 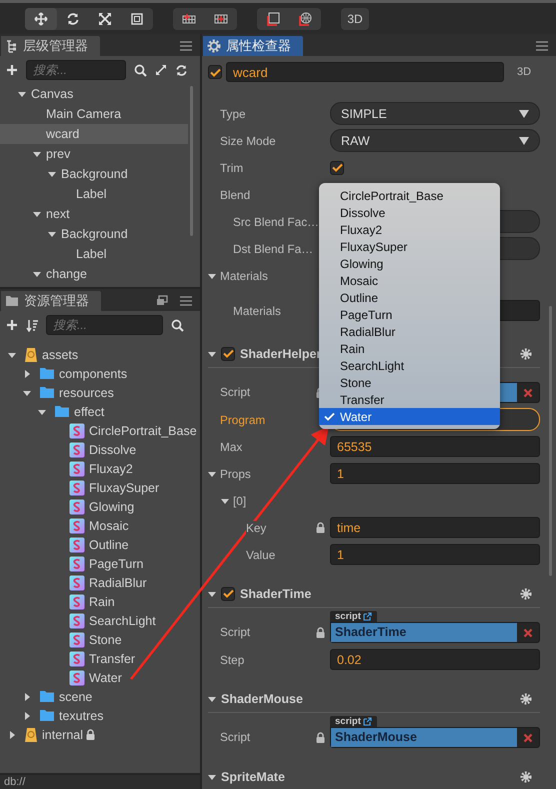 I want to click on asset-item: effect, so click(x=100, y=412).